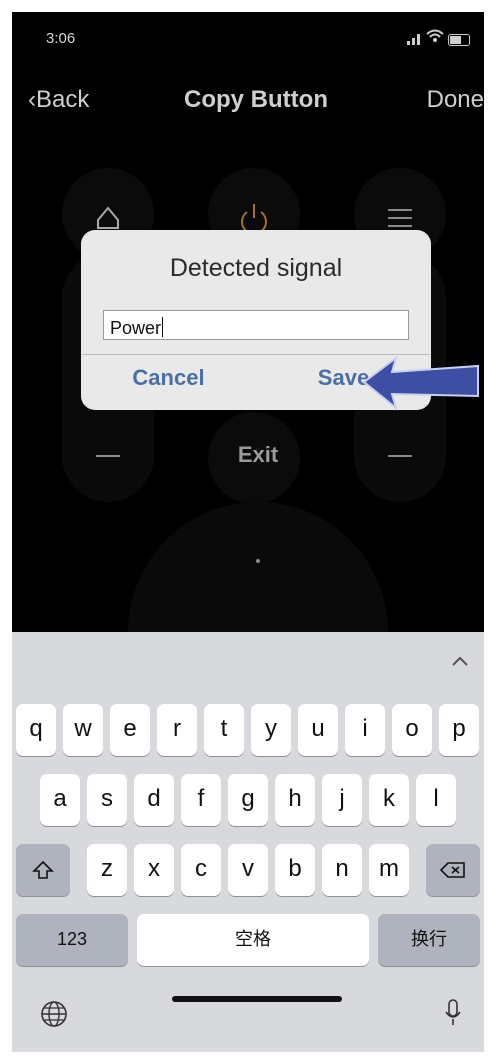 The image size is (489, 1056). Describe the element at coordinates (224, 730) in the screenshot. I see `key-t: t` at that location.